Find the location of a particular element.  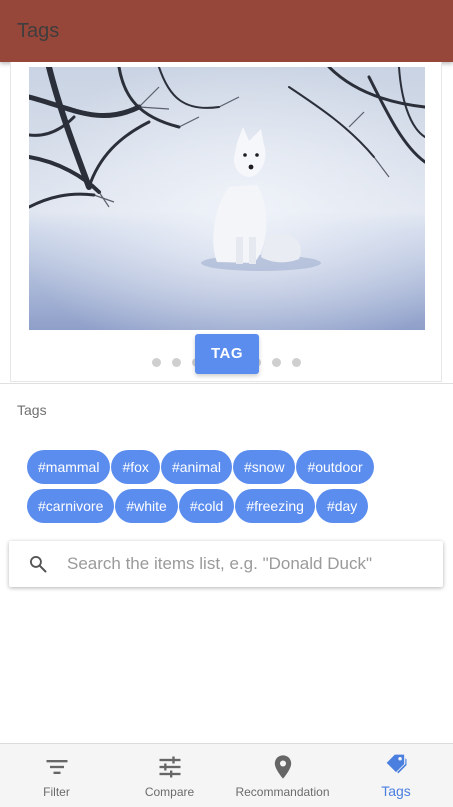

nav-item-recommandation: Recommandation is located at coordinates (282, 775).